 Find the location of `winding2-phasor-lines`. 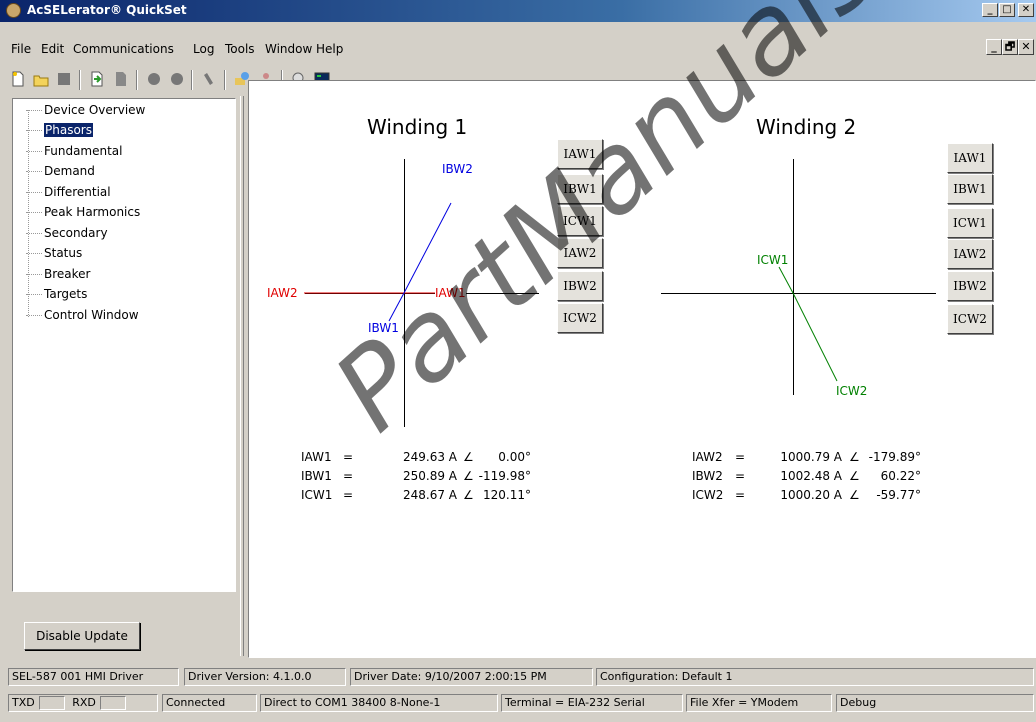

winding2-phasor-lines is located at coordinates (808, 324).